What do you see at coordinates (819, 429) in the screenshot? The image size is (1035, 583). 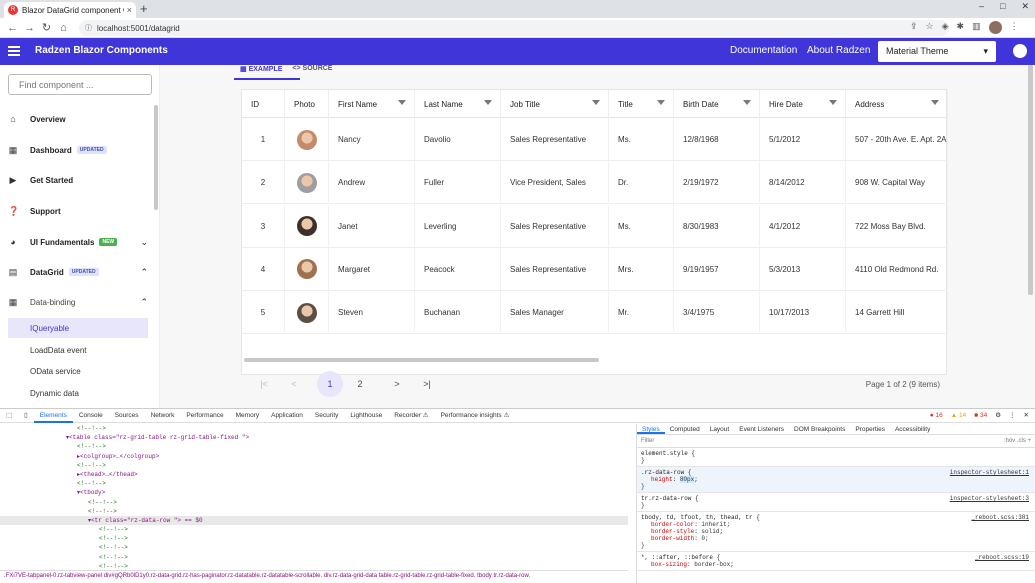 I see `styles-tab-dom-breakpoints: DOM Breakpoints` at bounding box center [819, 429].